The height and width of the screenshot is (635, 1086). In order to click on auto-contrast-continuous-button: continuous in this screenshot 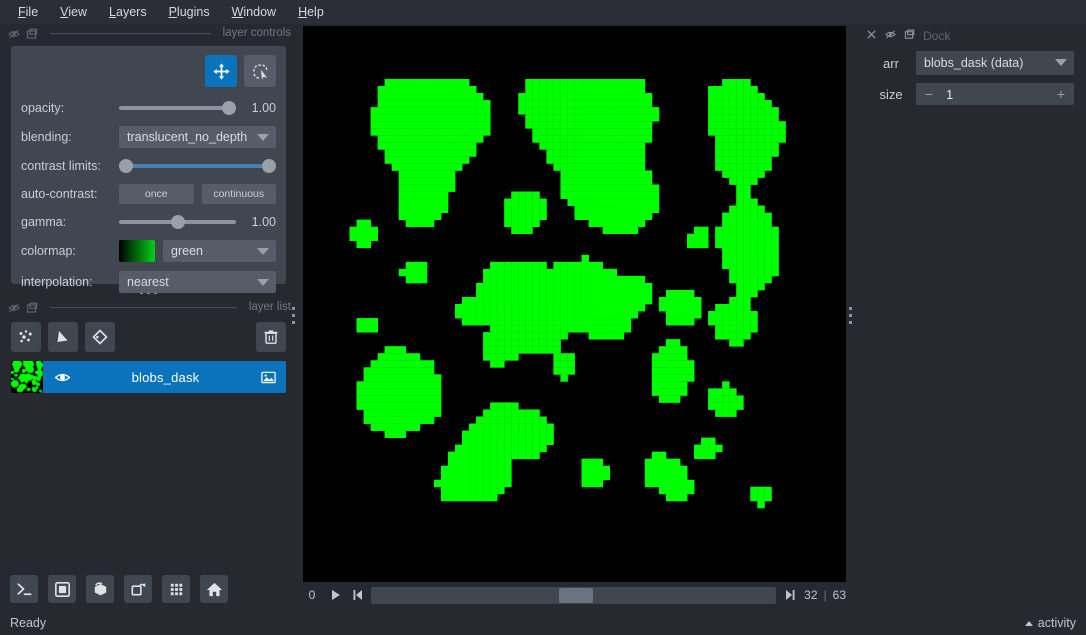, I will do `click(238, 194)`.